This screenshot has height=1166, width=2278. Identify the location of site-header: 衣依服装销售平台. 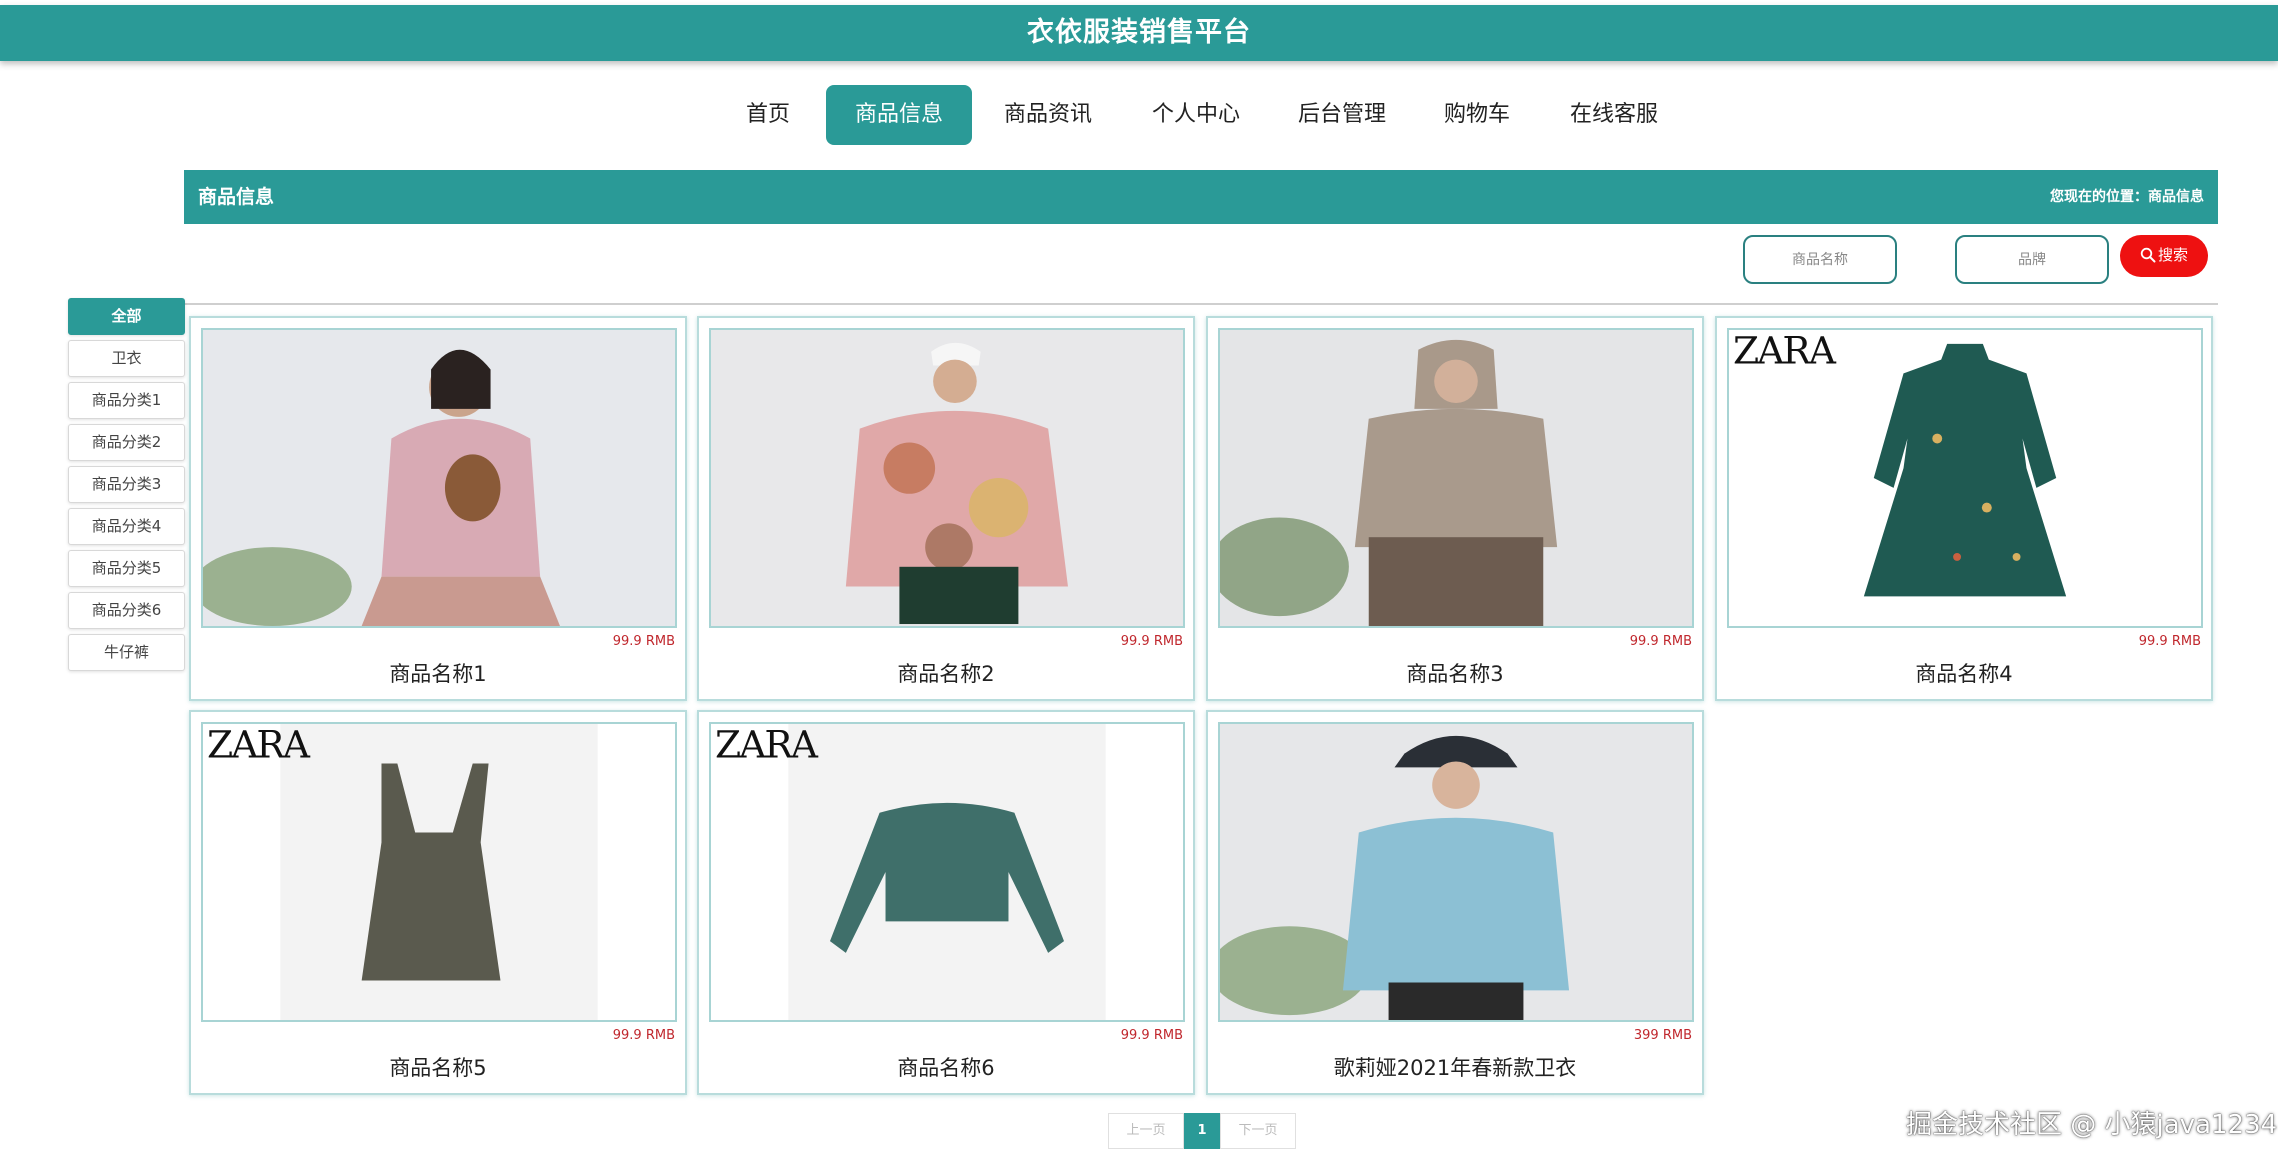
(1139, 33).